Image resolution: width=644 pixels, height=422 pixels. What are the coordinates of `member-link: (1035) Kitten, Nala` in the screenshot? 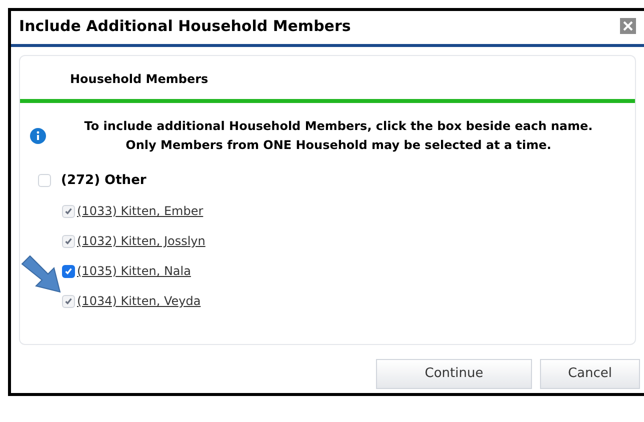 It's located at (134, 271).